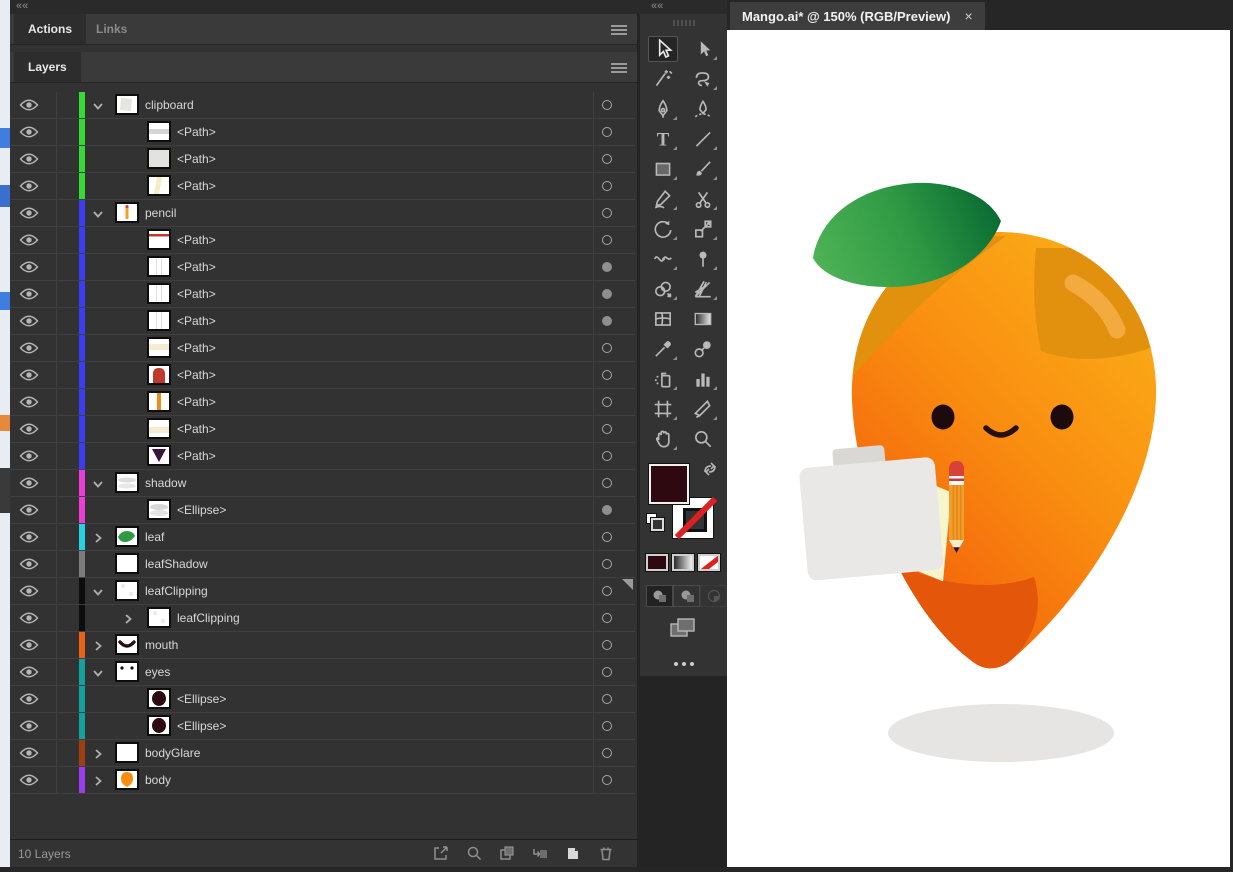 The width and height of the screenshot is (1233, 872). What do you see at coordinates (683, 628) in the screenshot?
I see `change-screen-mode-icon` at bounding box center [683, 628].